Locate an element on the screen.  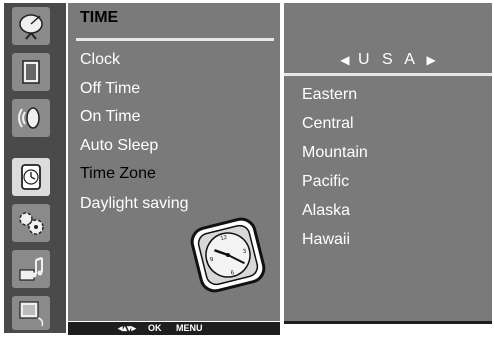
panel-bottom-bar is located at coordinates (388, 322).